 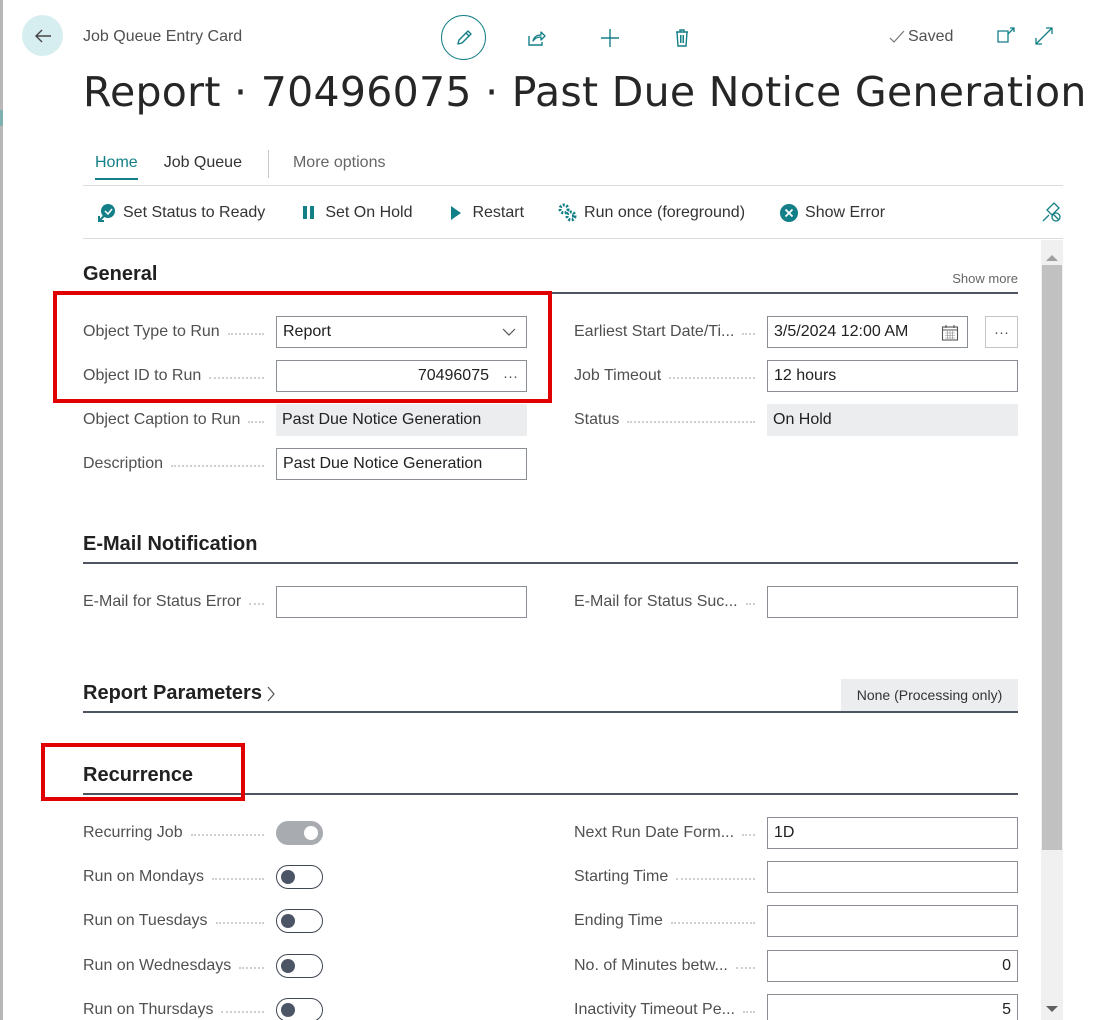 I want to click on run-thursdays-toggle, so click(x=299, y=1009).